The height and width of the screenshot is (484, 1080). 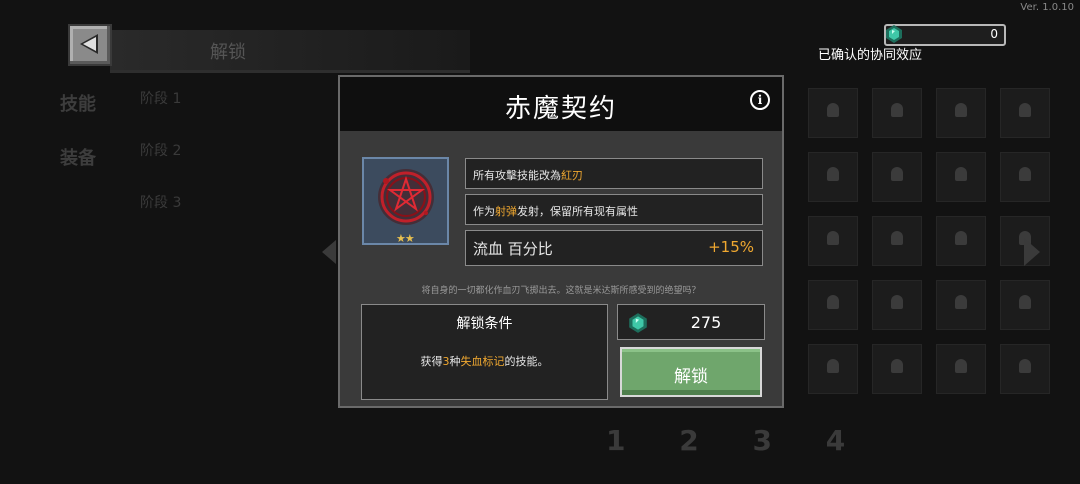 I want to click on unlock-condition-panel: 解锁条件 获得3种失血标记的技能。, so click(x=484, y=352).